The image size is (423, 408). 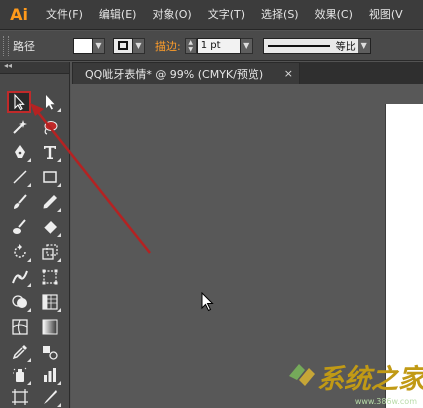 I want to click on menu-effect: 效果(C), so click(x=334, y=15).